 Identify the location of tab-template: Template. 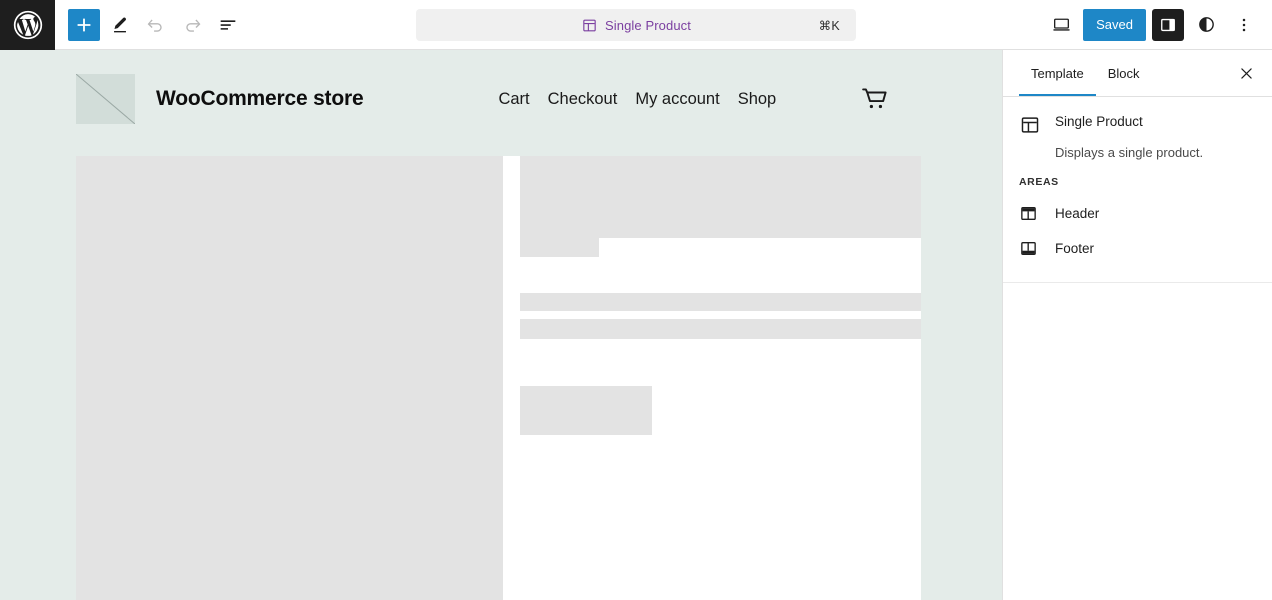
(1057, 73).